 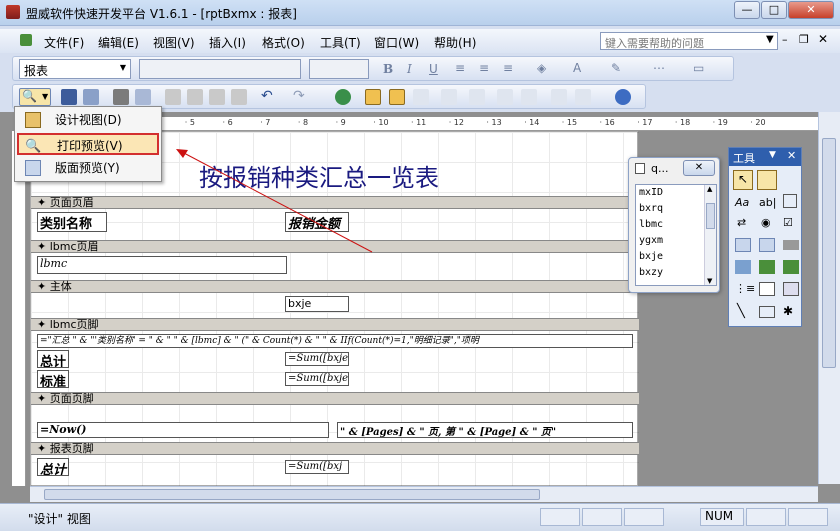 What do you see at coordinates (640, 168) in the screenshot?
I see `table-icon` at bounding box center [640, 168].